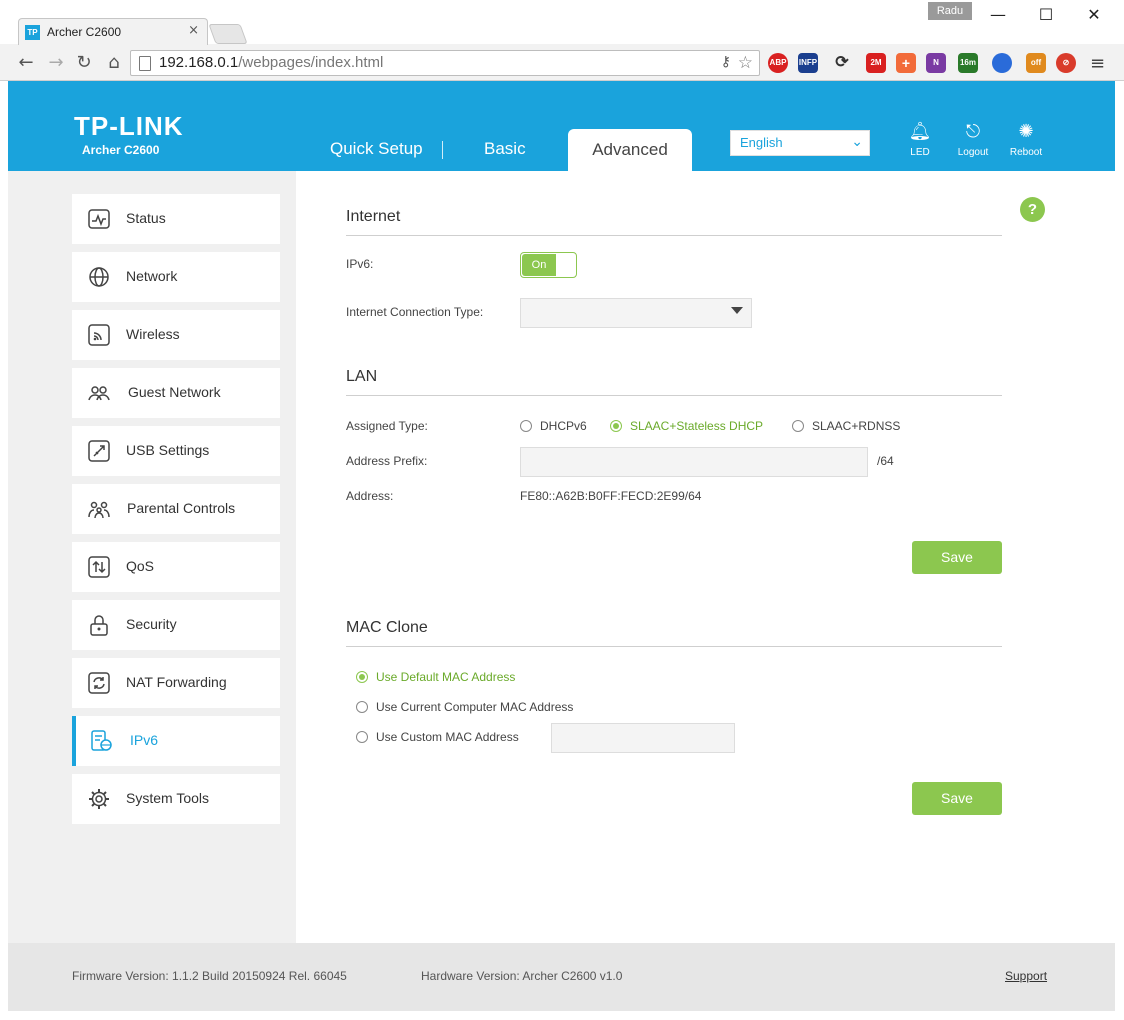 Image resolution: width=1124 pixels, height=1020 pixels. What do you see at coordinates (99, 393) in the screenshot?
I see `guest-users-icon` at bounding box center [99, 393].